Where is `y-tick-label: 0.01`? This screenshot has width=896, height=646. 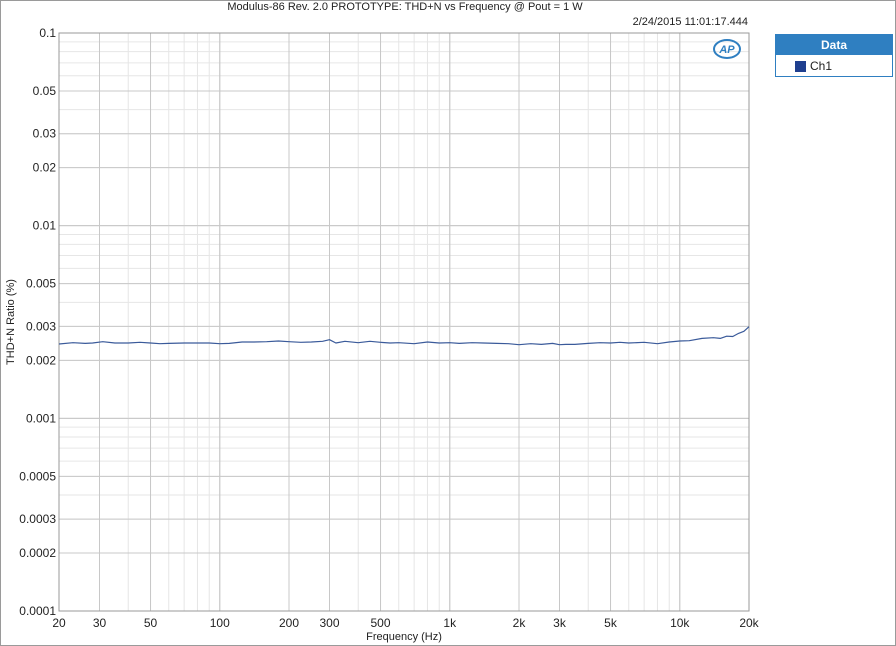 y-tick-label: 0.01 is located at coordinates (45, 226).